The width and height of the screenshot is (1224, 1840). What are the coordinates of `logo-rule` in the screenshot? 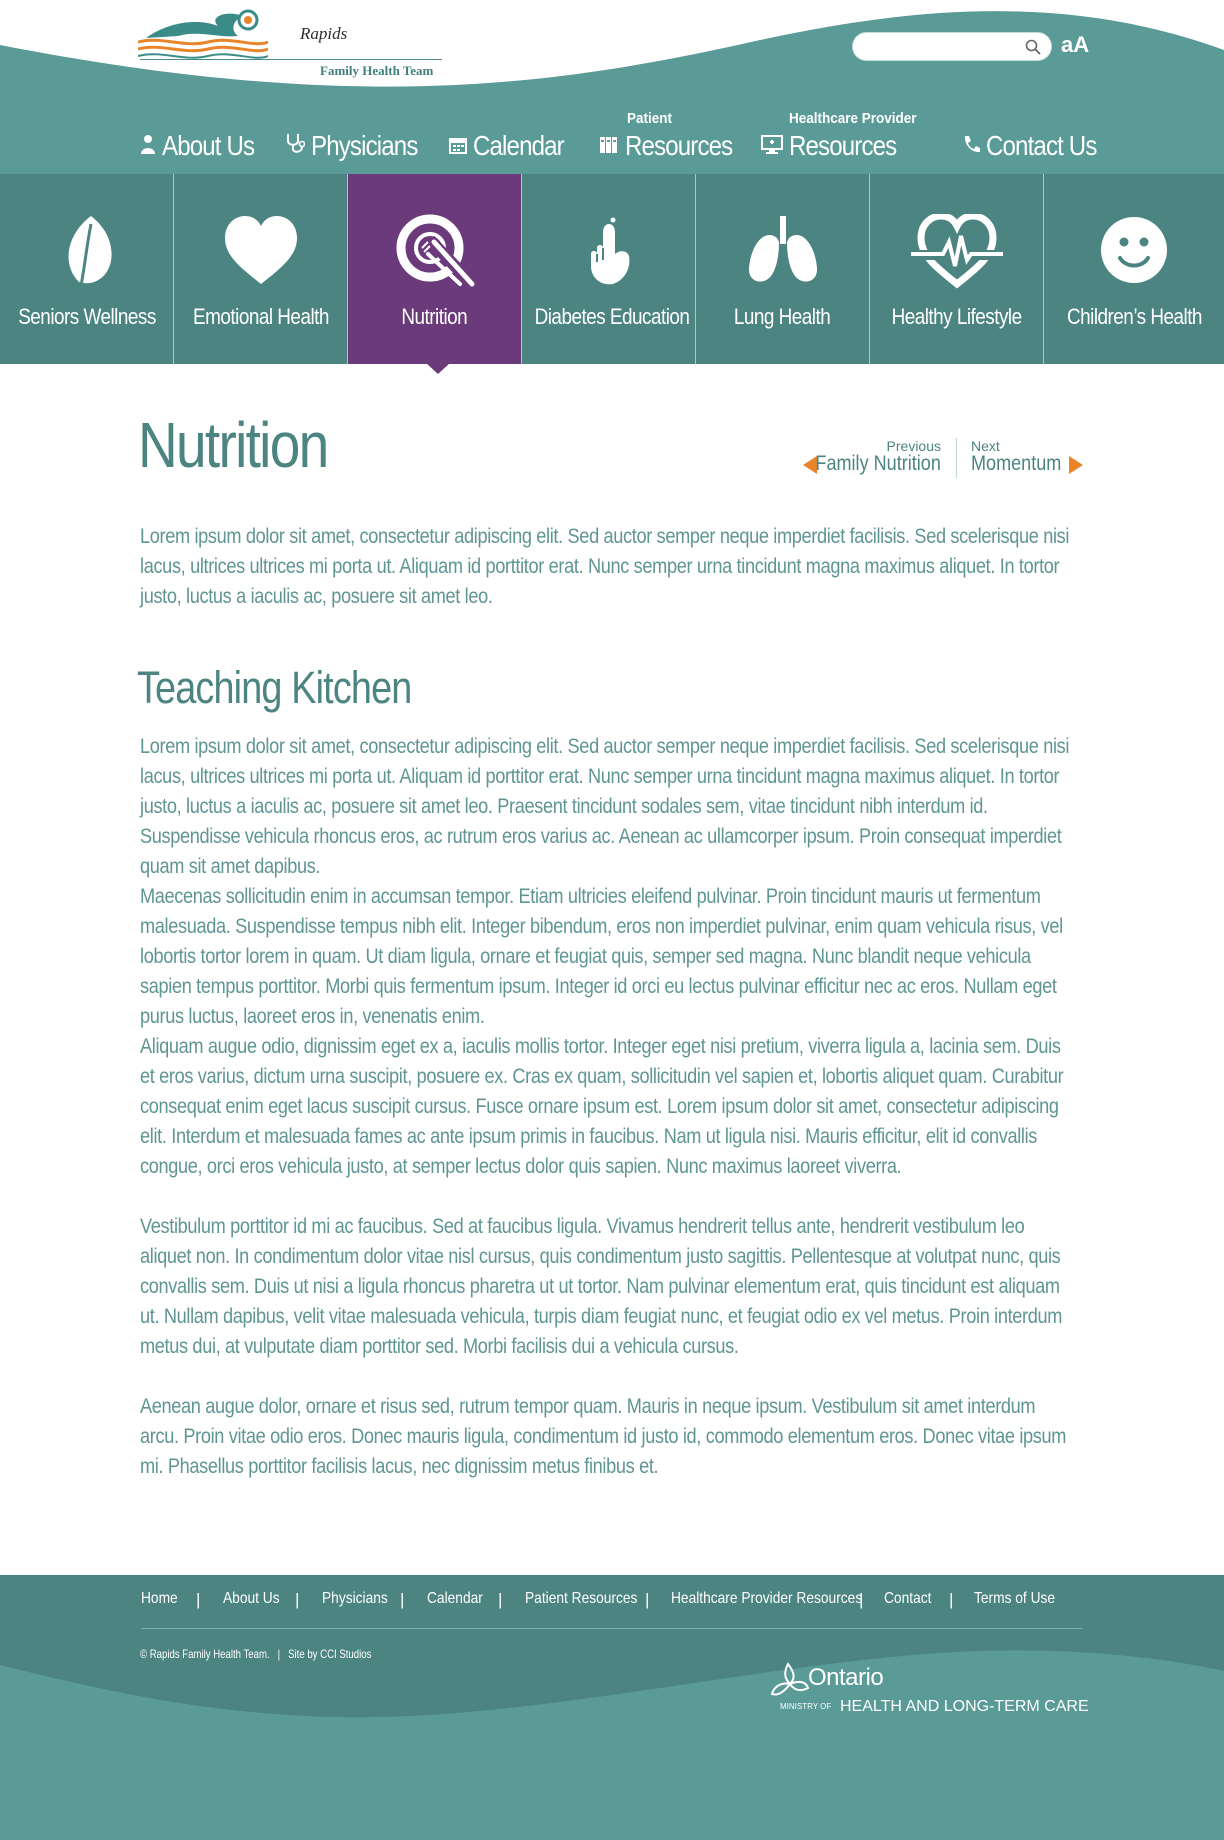 It's located at (291, 59).